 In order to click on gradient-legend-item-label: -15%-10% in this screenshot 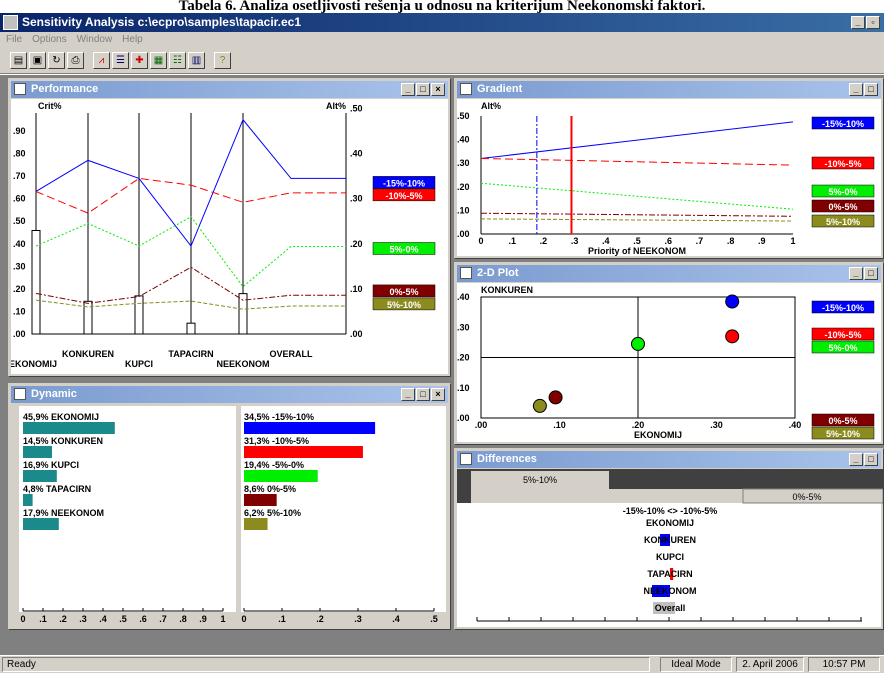, I will do `click(843, 124)`.